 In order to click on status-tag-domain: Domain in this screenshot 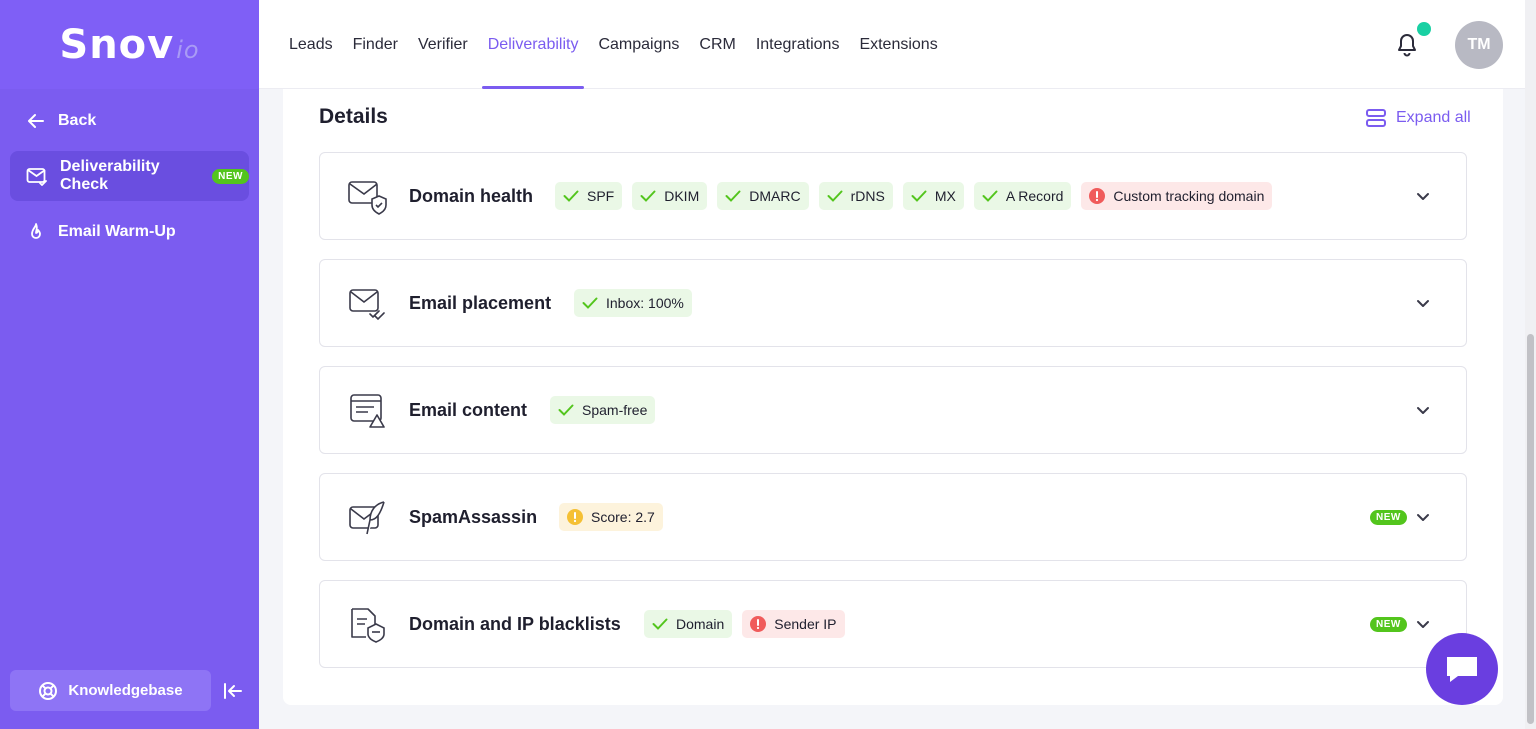, I will do `click(688, 624)`.